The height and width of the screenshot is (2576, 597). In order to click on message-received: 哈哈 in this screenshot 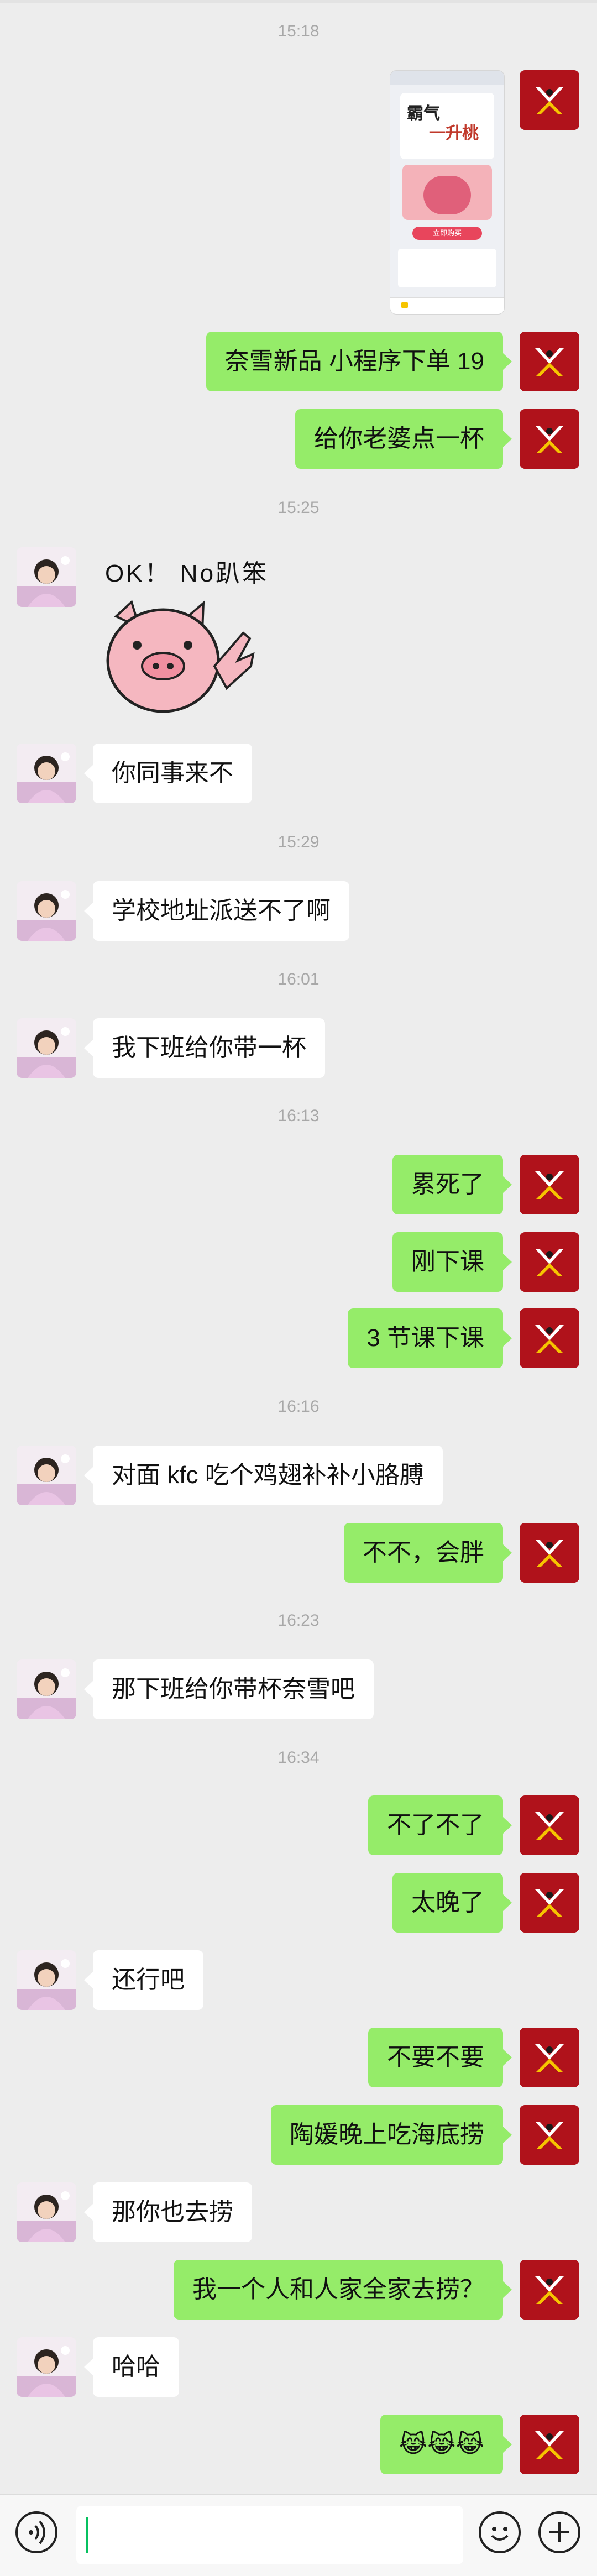, I will do `click(298, 2367)`.